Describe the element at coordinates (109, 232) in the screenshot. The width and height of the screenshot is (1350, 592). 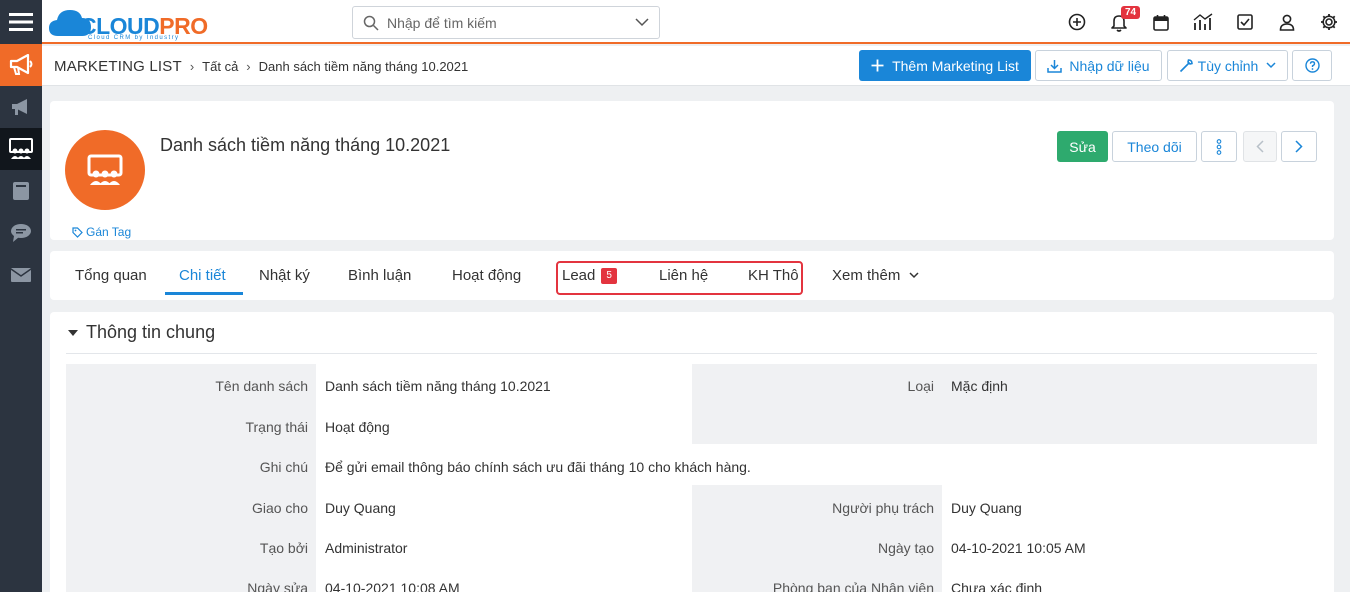
I see `assign-tag-label: Gán Tag` at that location.